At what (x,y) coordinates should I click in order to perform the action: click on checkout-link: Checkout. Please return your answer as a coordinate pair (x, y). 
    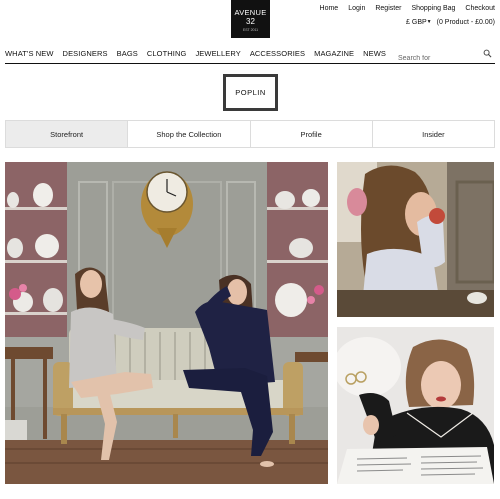
    Looking at the image, I should click on (480, 8).